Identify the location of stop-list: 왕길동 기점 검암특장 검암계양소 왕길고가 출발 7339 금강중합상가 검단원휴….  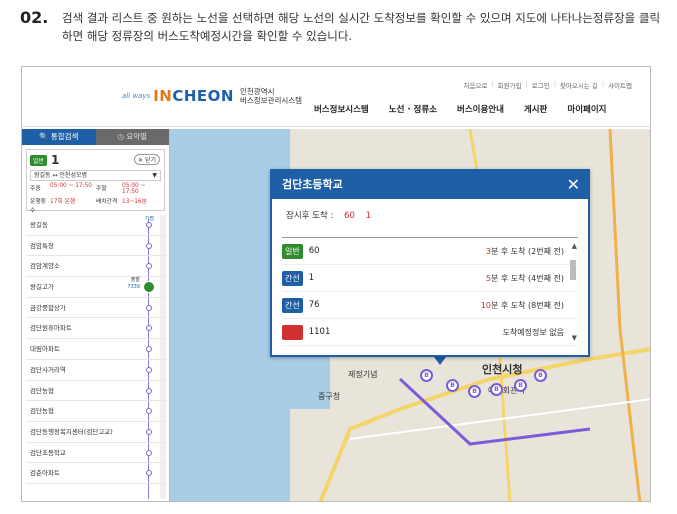
(96, 357).